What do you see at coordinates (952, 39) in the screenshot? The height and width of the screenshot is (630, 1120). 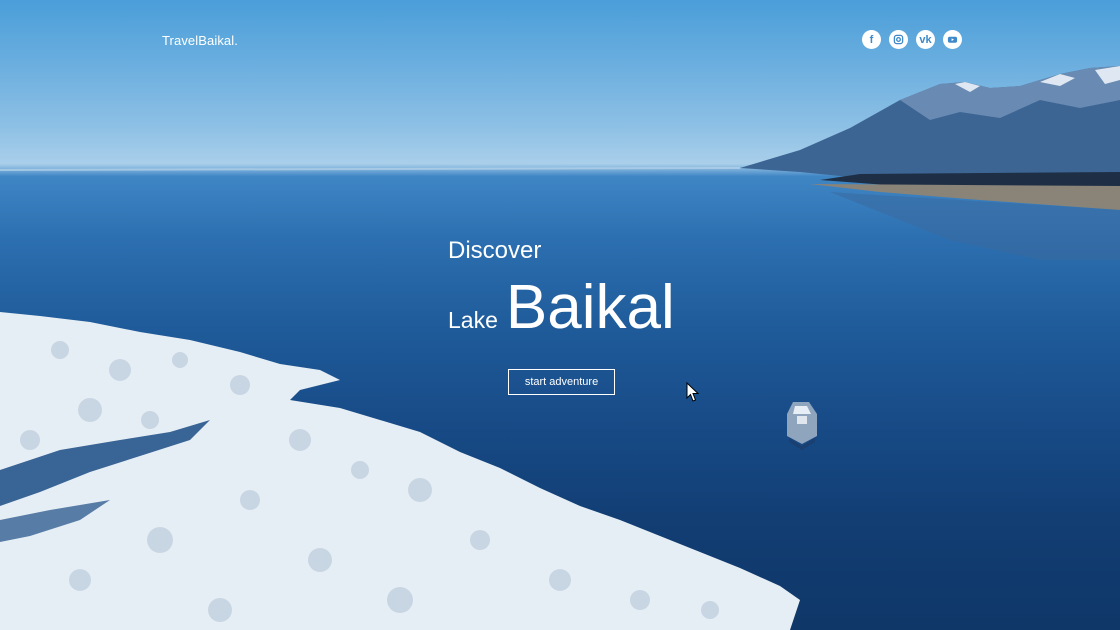 I see `youtube-icon` at bounding box center [952, 39].